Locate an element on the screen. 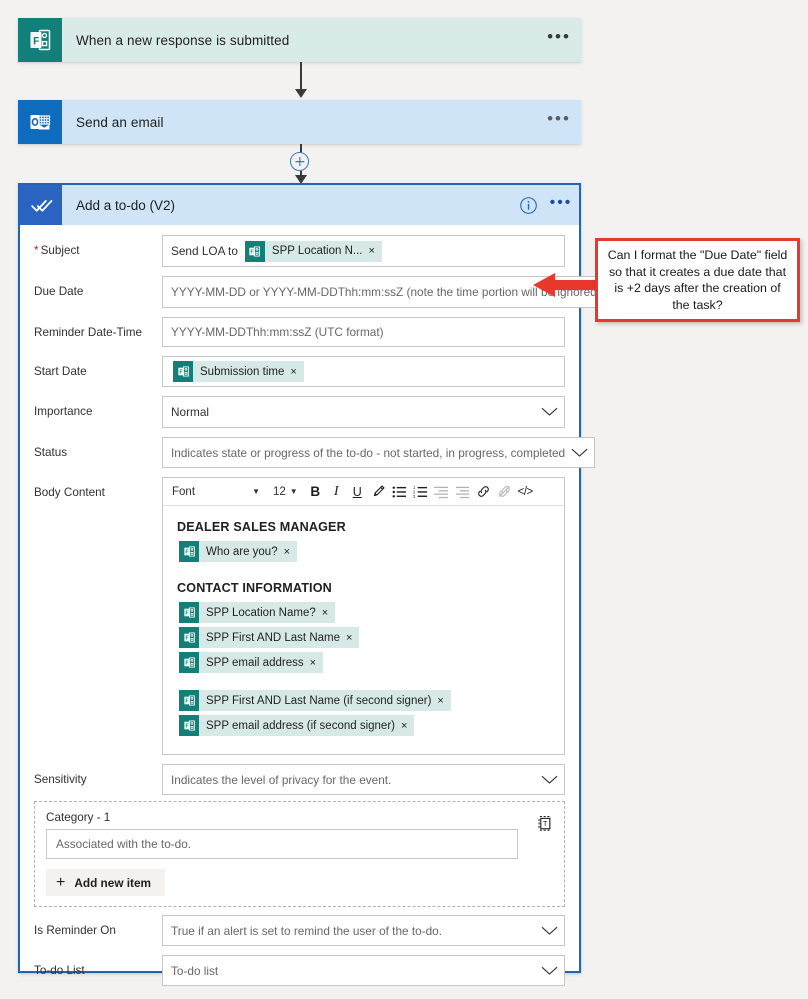 The width and height of the screenshot is (808, 999). flow-step-title: When a new response is submitted is located at coordinates (183, 40).